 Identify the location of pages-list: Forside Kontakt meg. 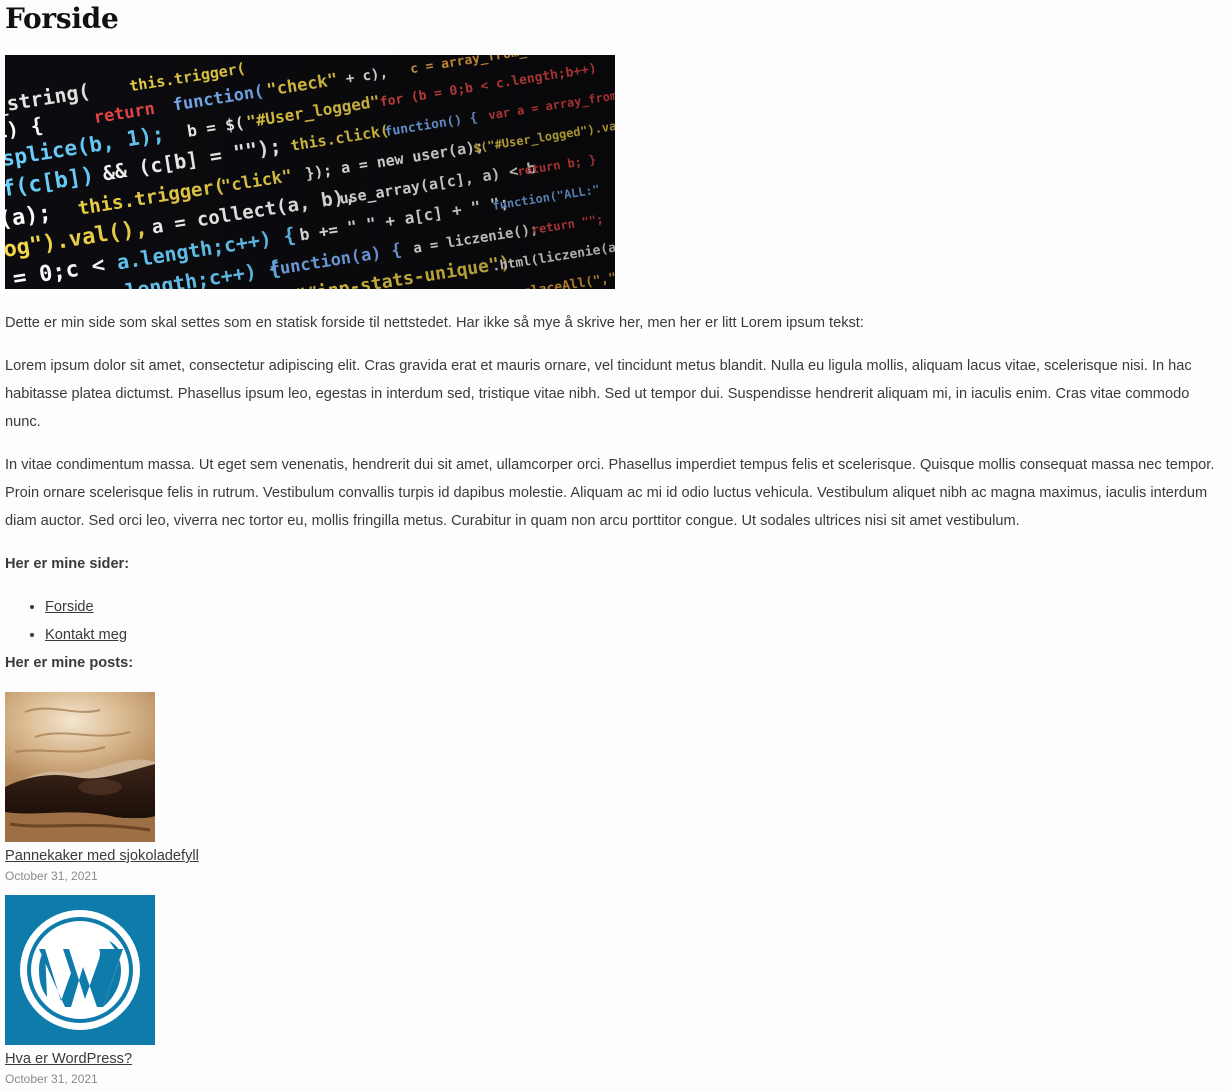
(615, 621).